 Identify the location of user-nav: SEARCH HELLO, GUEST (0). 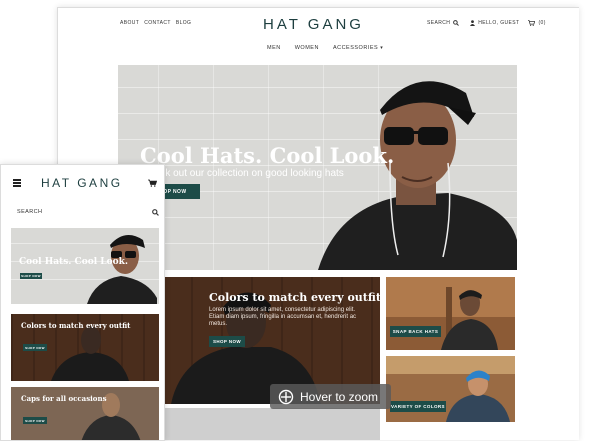
(486, 23).